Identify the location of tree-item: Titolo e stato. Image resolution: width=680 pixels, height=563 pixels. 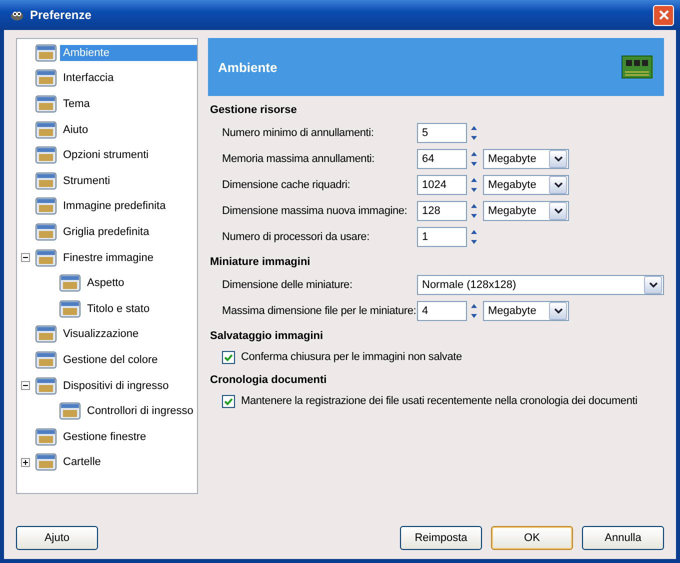
(118, 308).